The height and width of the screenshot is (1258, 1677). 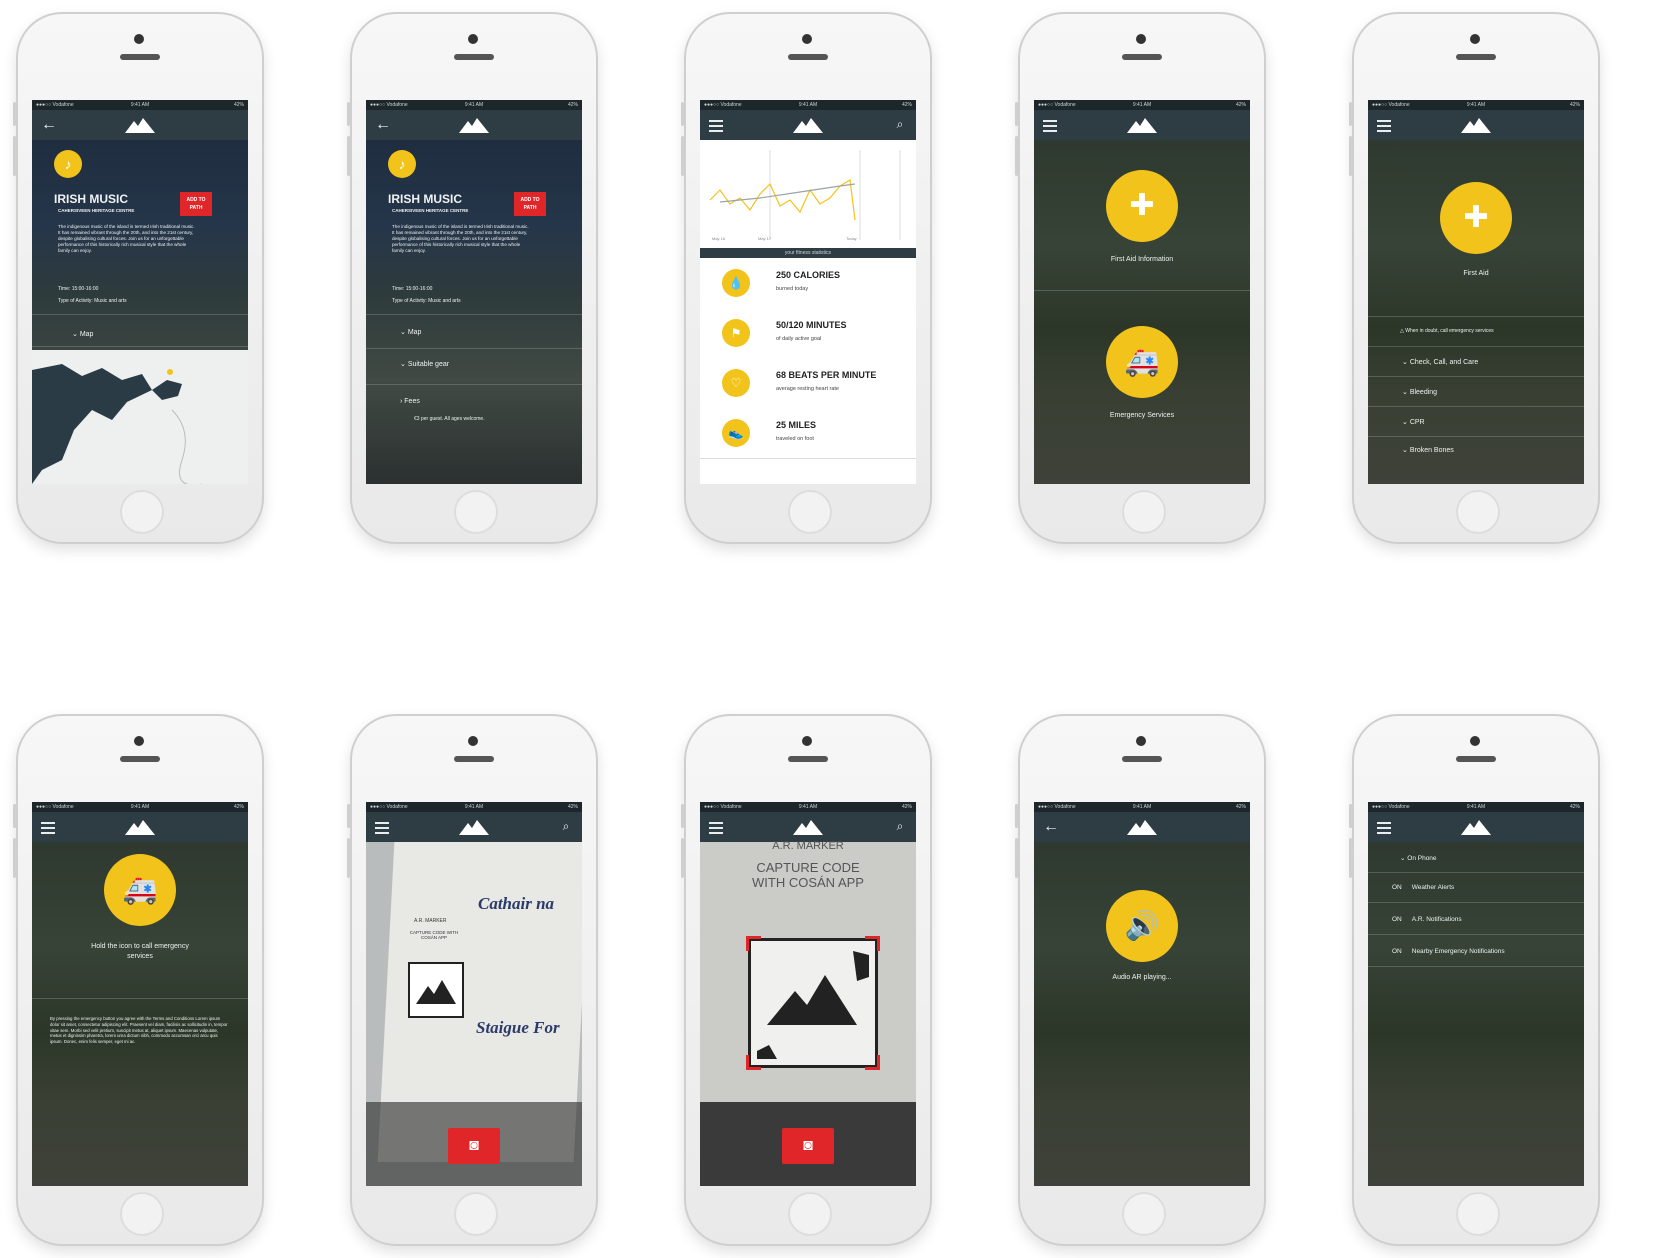 I want to click on suitable-gear-toggle: ⌄ Suitable gear, so click(x=424, y=364).